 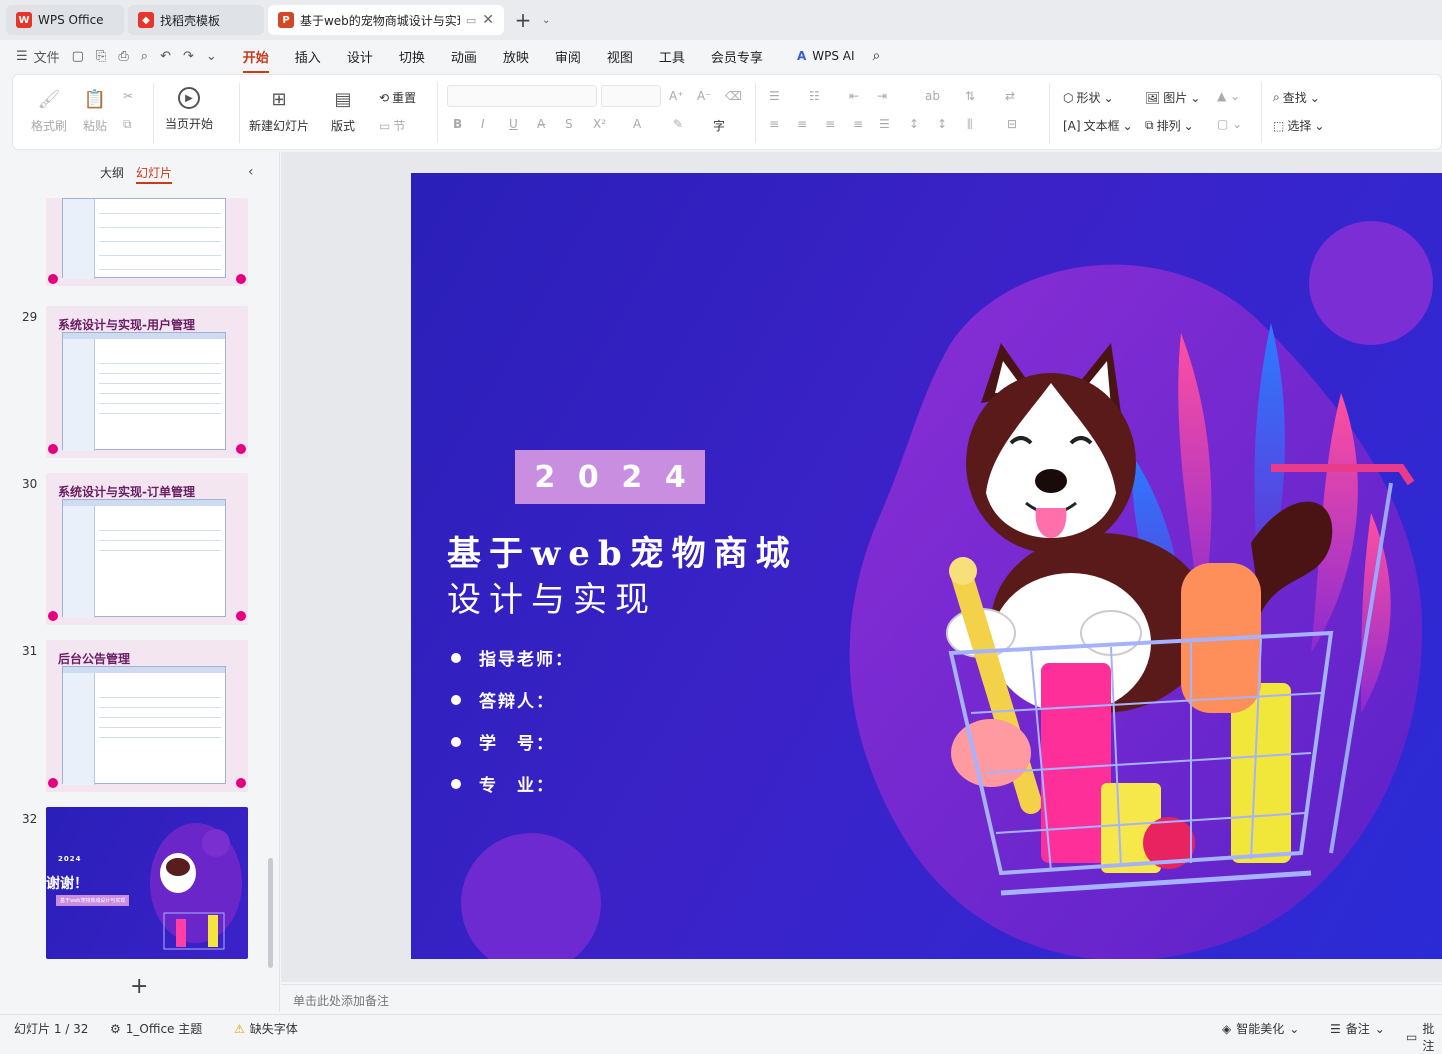 What do you see at coordinates (112, 172) in the screenshot?
I see `tab-outline: 大纲` at bounding box center [112, 172].